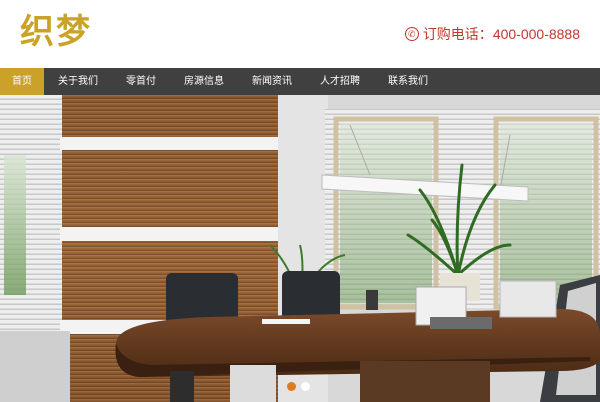  Describe the element at coordinates (536, 34) in the screenshot. I see `hotline-number: 400-000-8888` at that location.